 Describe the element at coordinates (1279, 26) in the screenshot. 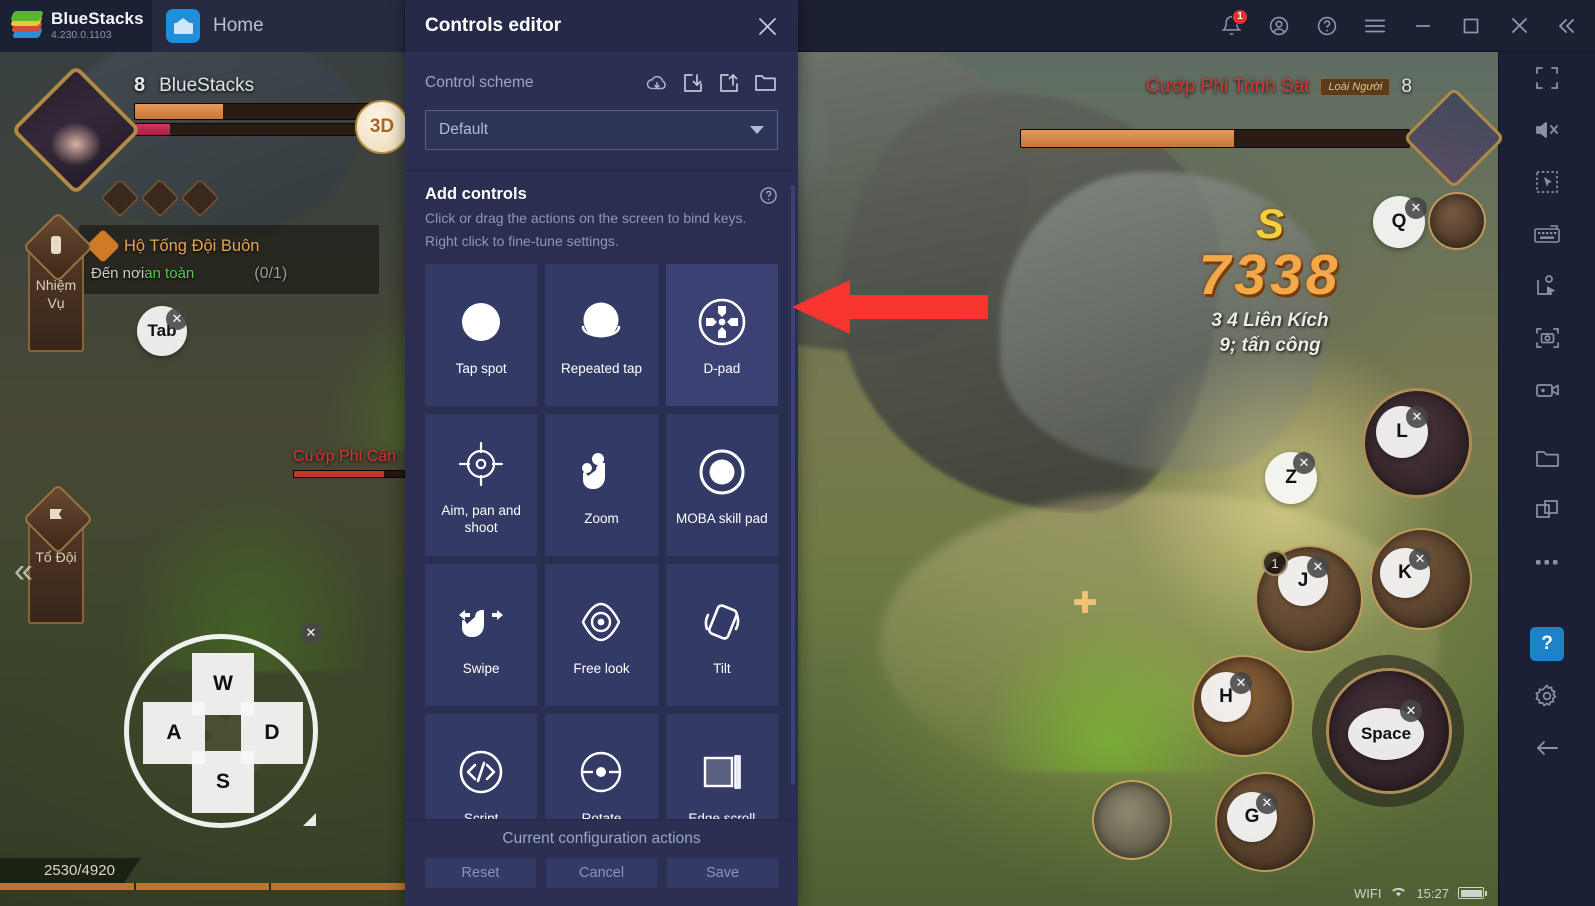

I see `account-icon` at that location.